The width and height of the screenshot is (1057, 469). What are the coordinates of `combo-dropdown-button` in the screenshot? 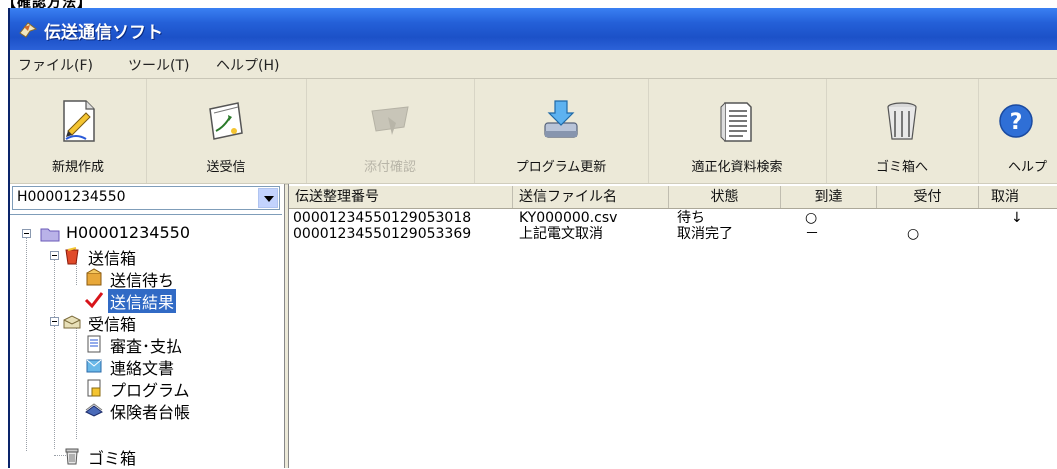 It's located at (268, 198).